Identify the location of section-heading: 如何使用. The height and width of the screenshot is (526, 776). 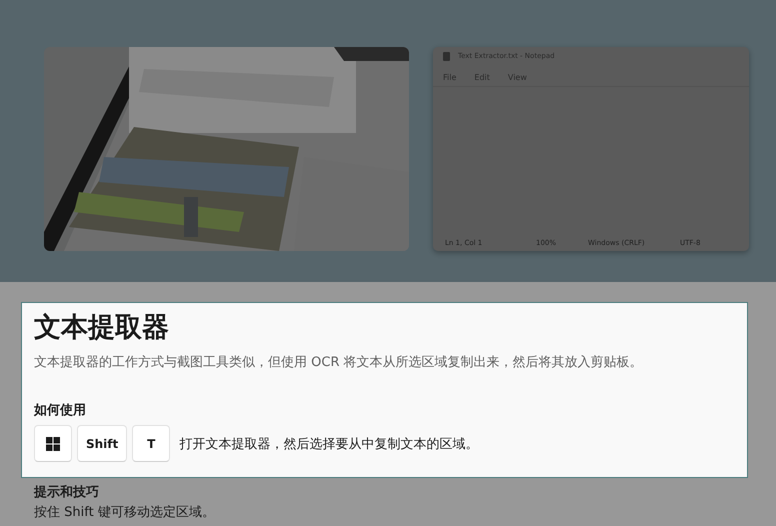
(60, 410).